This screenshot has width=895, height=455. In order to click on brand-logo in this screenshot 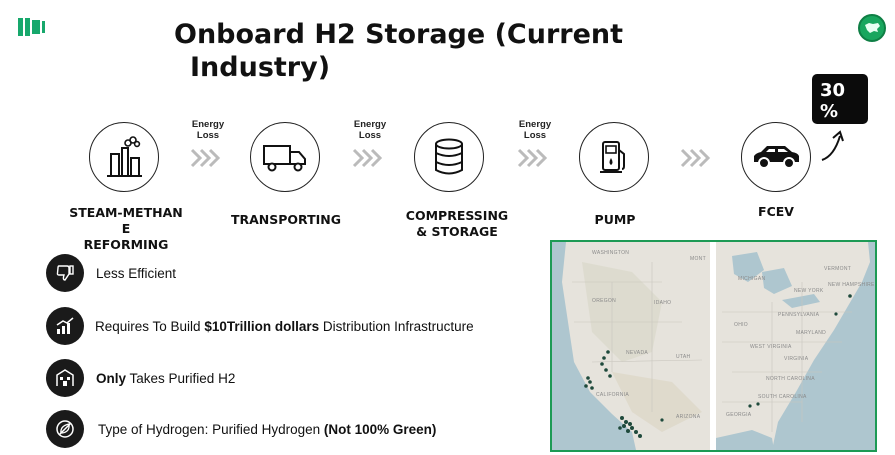, I will do `click(33, 29)`.